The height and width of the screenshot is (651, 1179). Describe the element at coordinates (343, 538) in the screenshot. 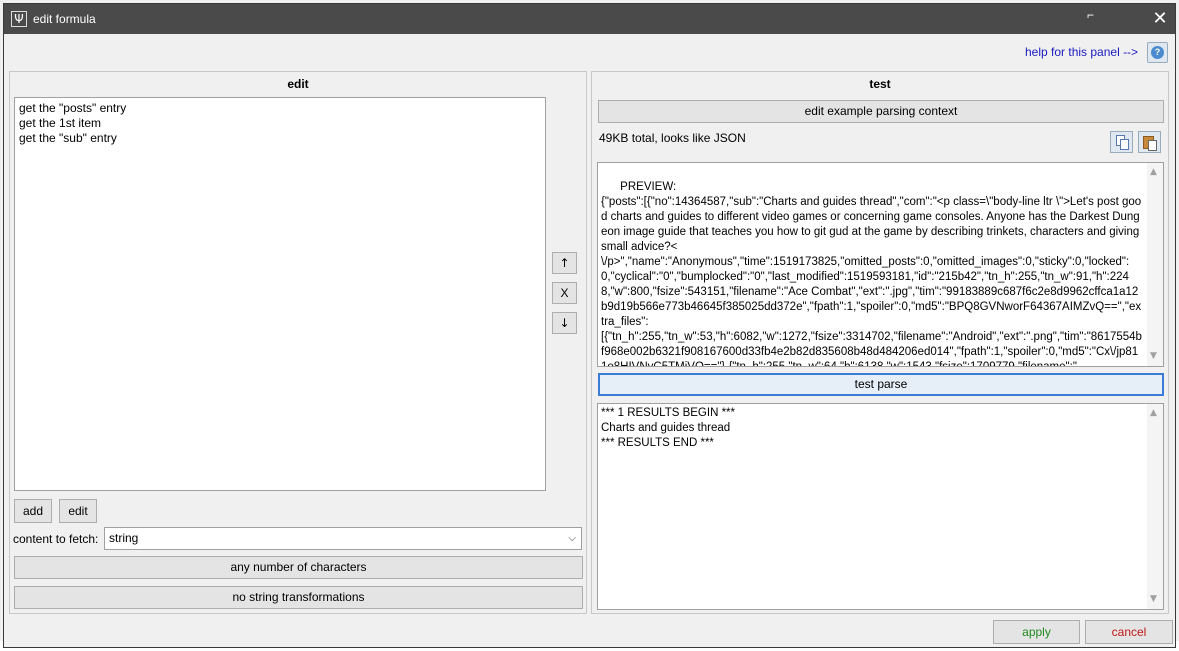

I see `content-to-fetch-select: string ⌵` at that location.